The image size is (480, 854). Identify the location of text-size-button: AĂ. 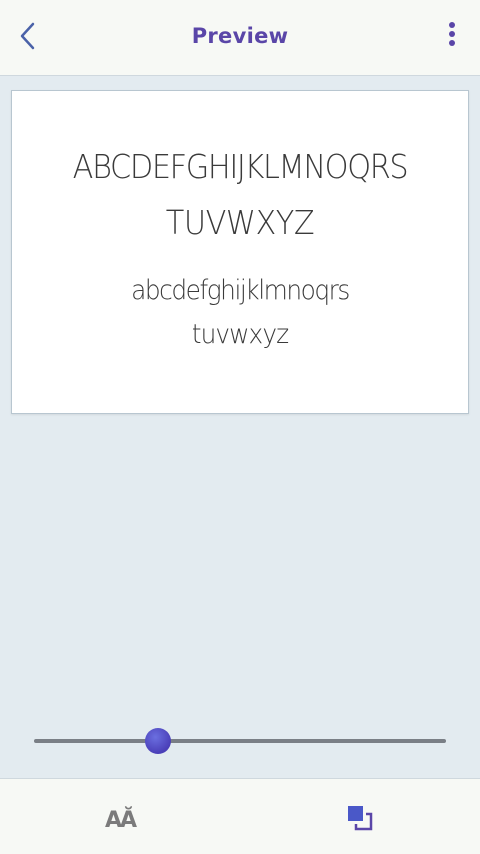
(120, 820).